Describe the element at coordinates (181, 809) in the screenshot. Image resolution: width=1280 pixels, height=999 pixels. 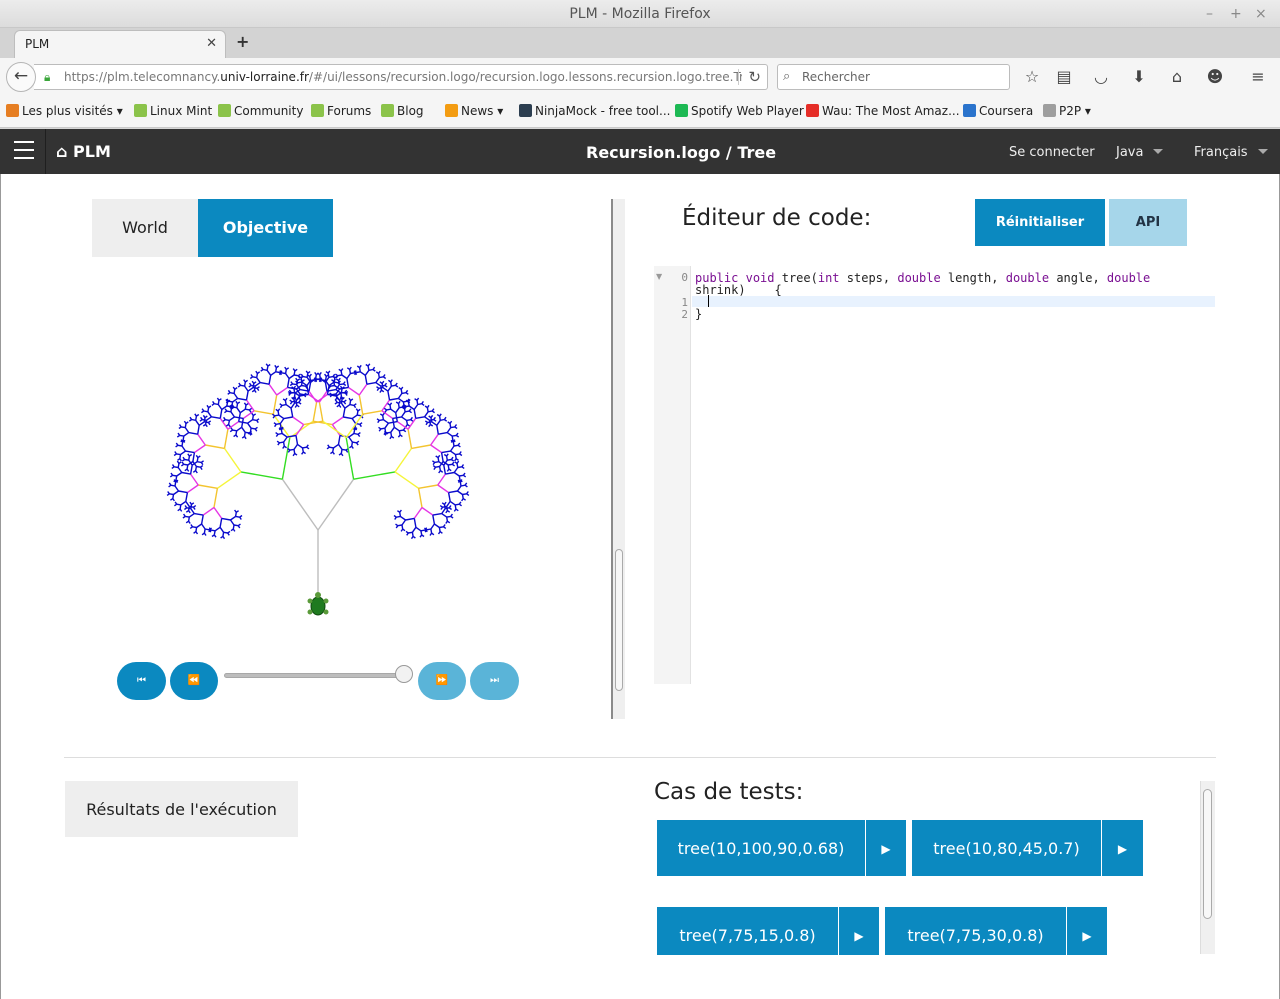
I see `execution-results-tab: Résultats de l'exécution` at that location.